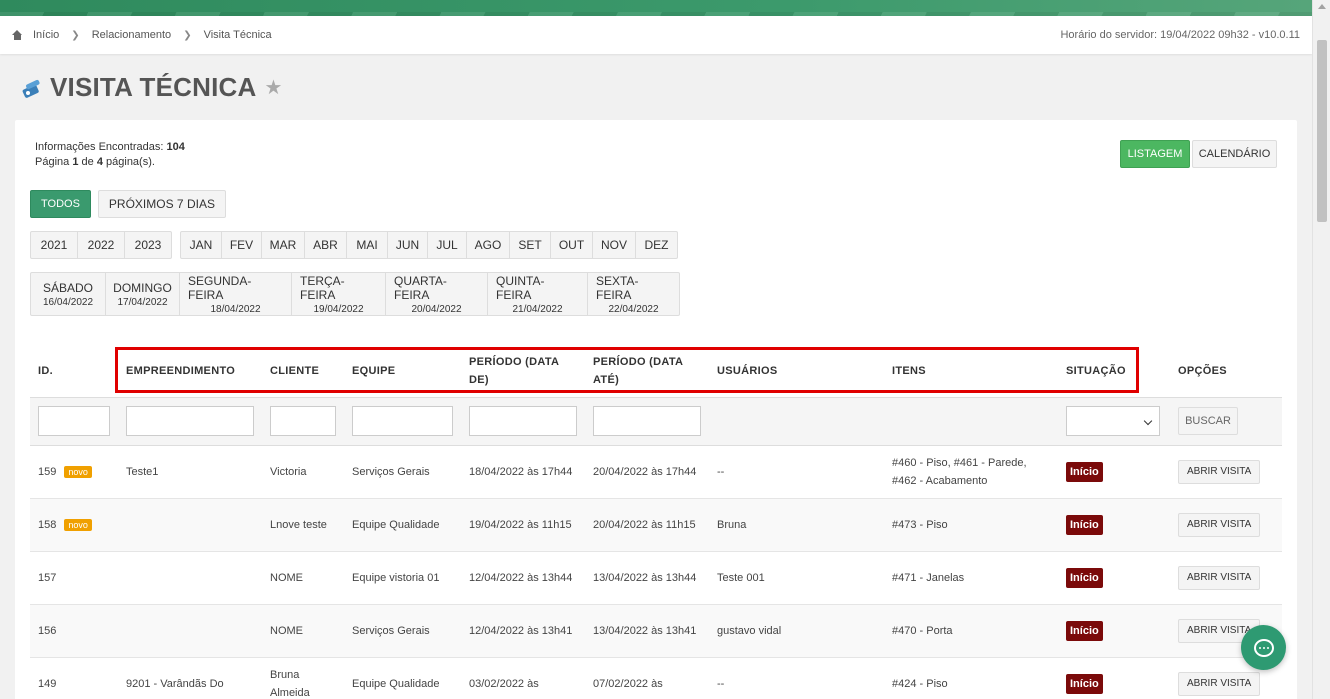  What do you see at coordinates (303, 371) in the screenshot?
I see `column-header-cliente: CLIENTE` at bounding box center [303, 371].